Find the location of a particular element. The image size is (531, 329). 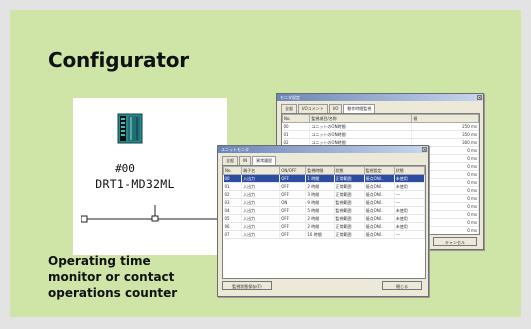

device-address: #00 is located at coordinates (125, 168).